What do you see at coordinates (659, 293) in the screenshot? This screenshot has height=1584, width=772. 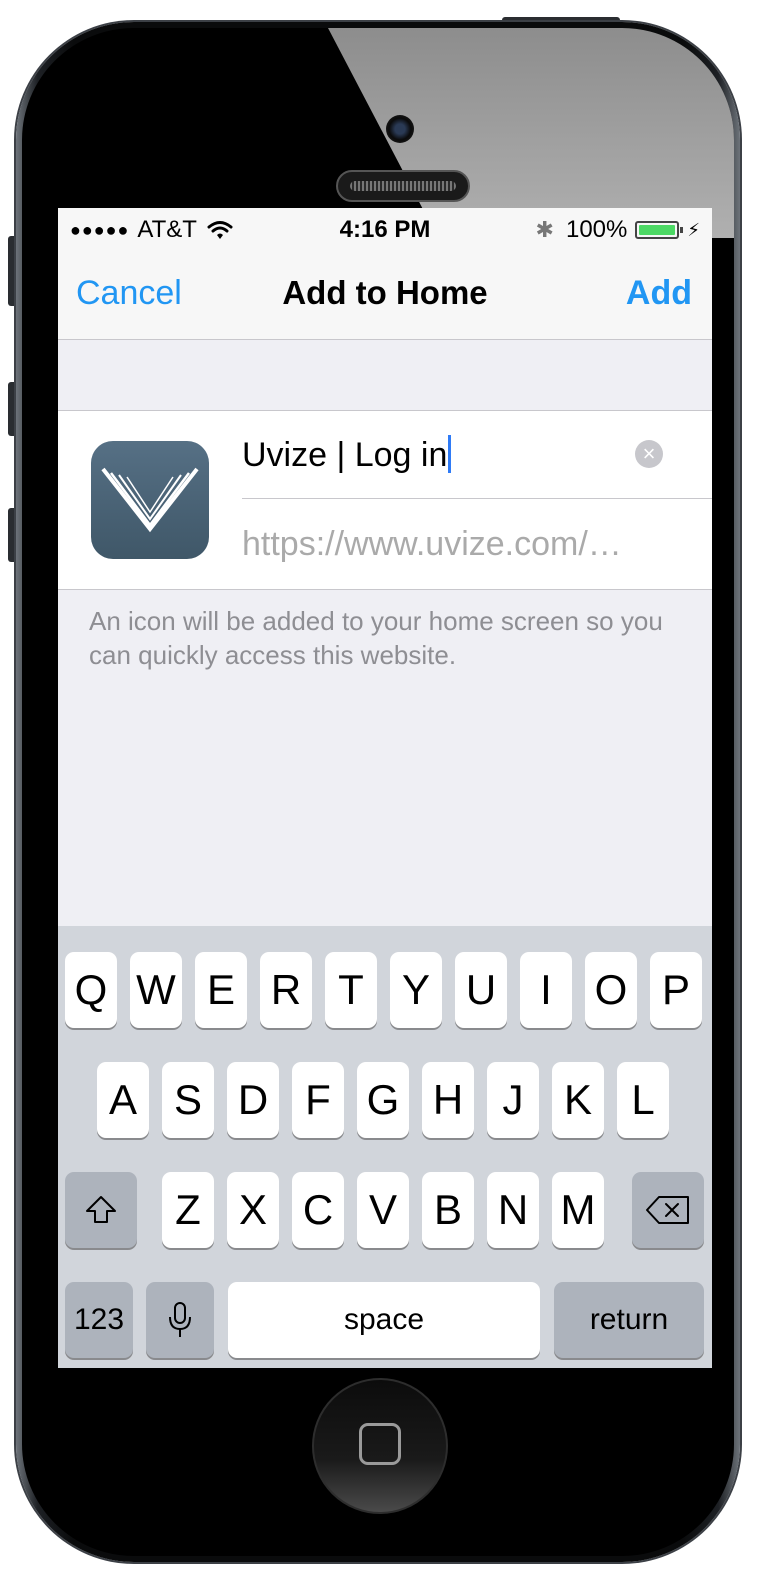 I see `add-button: Add` at bounding box center [659, 293].